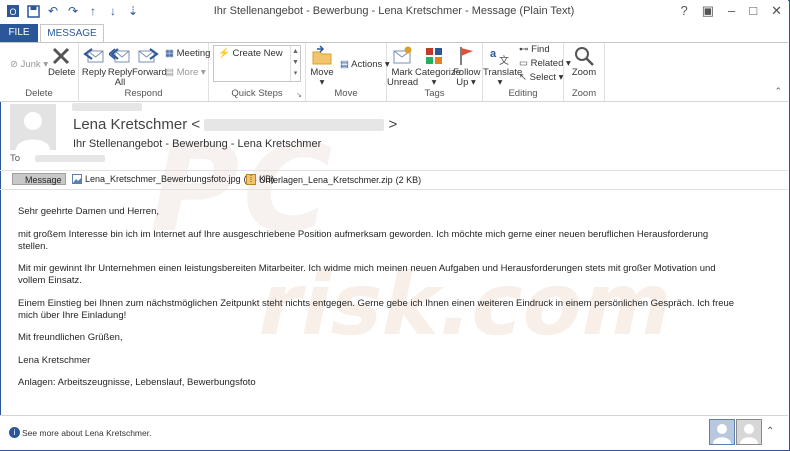  I want to click on avatar, so click(33, 127).